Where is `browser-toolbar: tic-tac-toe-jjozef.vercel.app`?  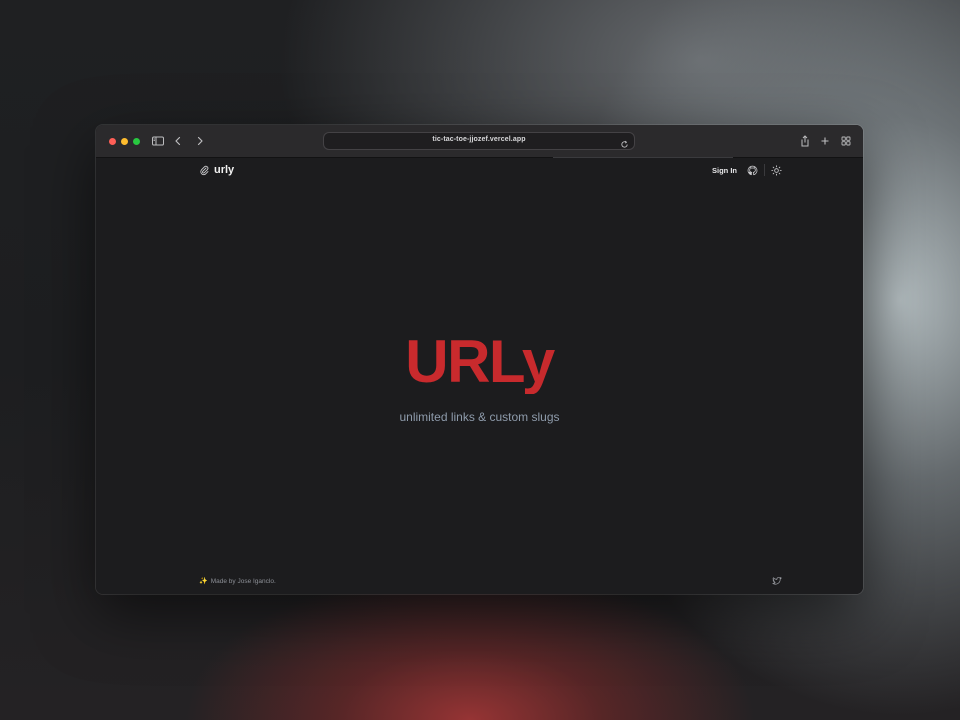 browser-toolbar: tic-tac-toe-jjozef.vercel.app is located at coordinates (479, 141).